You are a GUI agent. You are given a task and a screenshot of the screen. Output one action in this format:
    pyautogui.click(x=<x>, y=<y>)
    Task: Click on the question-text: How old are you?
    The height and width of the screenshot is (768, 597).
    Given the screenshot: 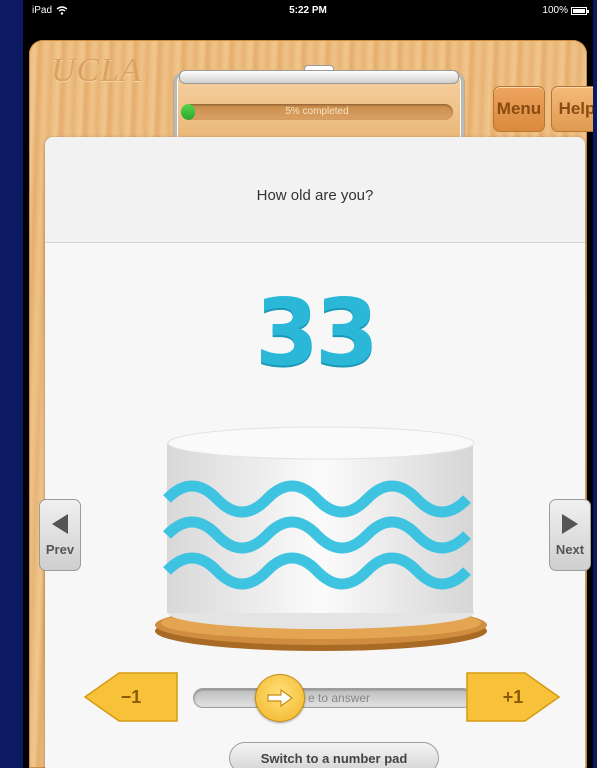 What is the action you would take?
    pyautogui.click(x=315, y=195)
    